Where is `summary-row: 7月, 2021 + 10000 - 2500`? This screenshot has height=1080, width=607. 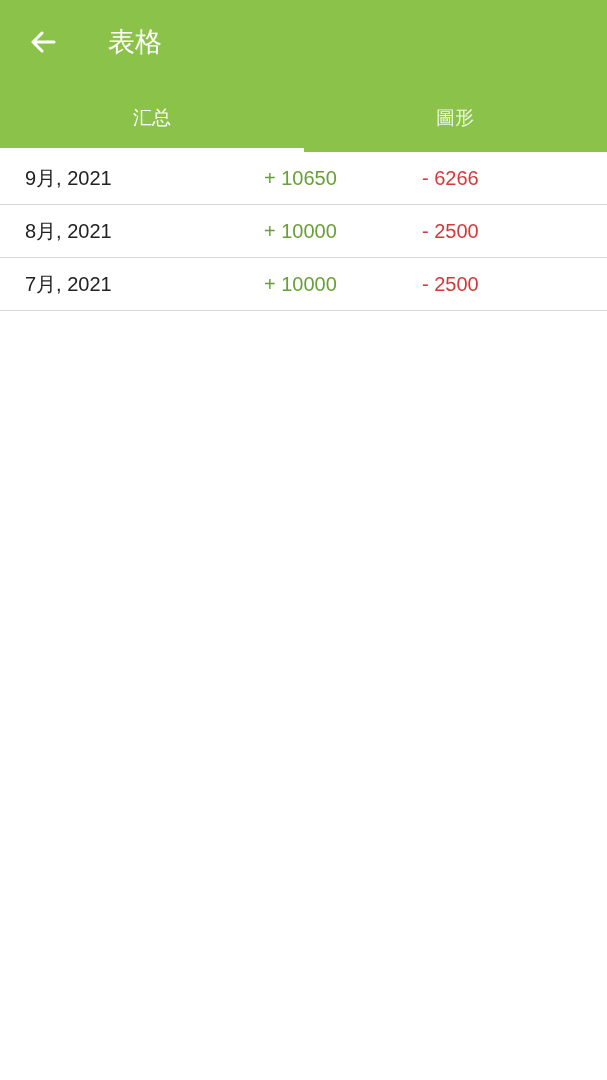 summary-row: 7月, 2021 + 10000 - 2500 is located at coordinates (303, 284).